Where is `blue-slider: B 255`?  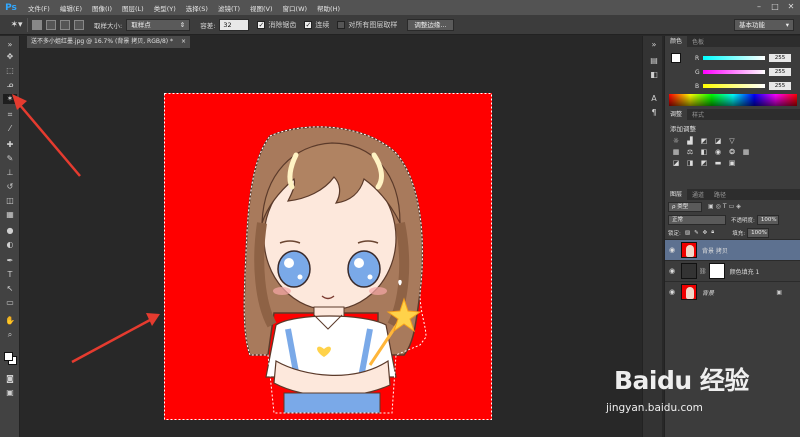
blue-slider: B 255 is located at coordinates (747, 86).